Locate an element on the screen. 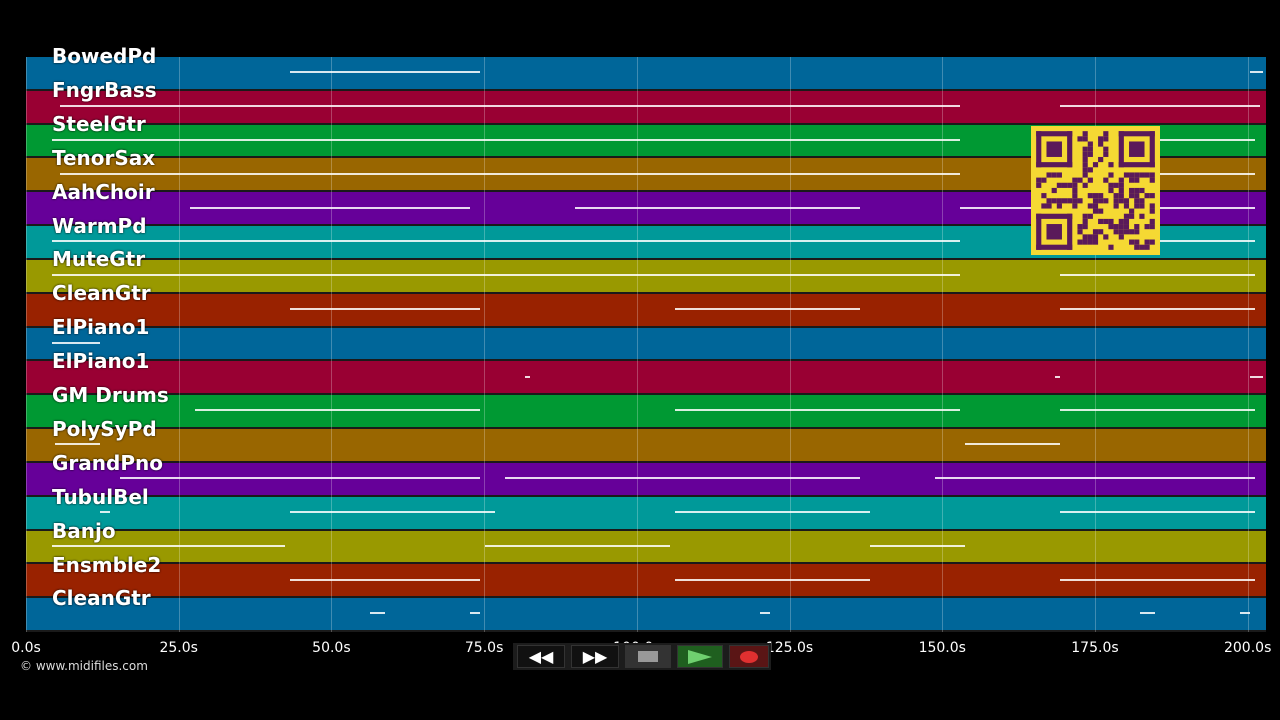  track-label: Ensmble2 is located at coordinates (107, 564).